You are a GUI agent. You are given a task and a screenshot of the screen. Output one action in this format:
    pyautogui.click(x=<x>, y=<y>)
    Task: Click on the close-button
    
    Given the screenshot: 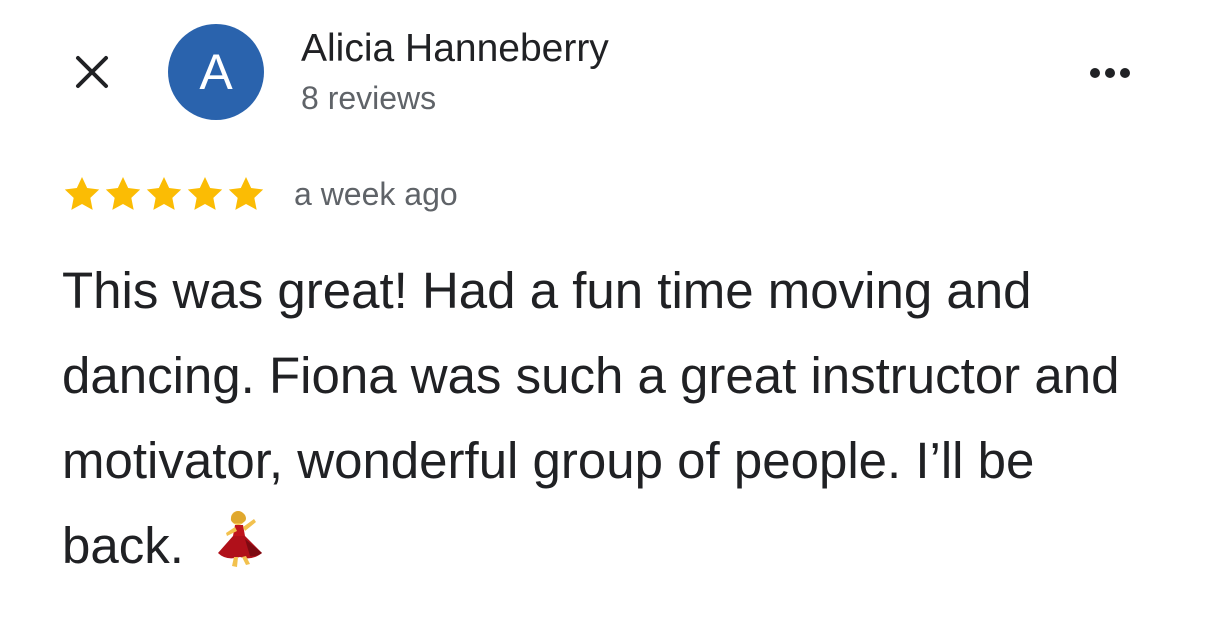 What is the action you would take?
    pyautogui.click(x=92, y=72)
    